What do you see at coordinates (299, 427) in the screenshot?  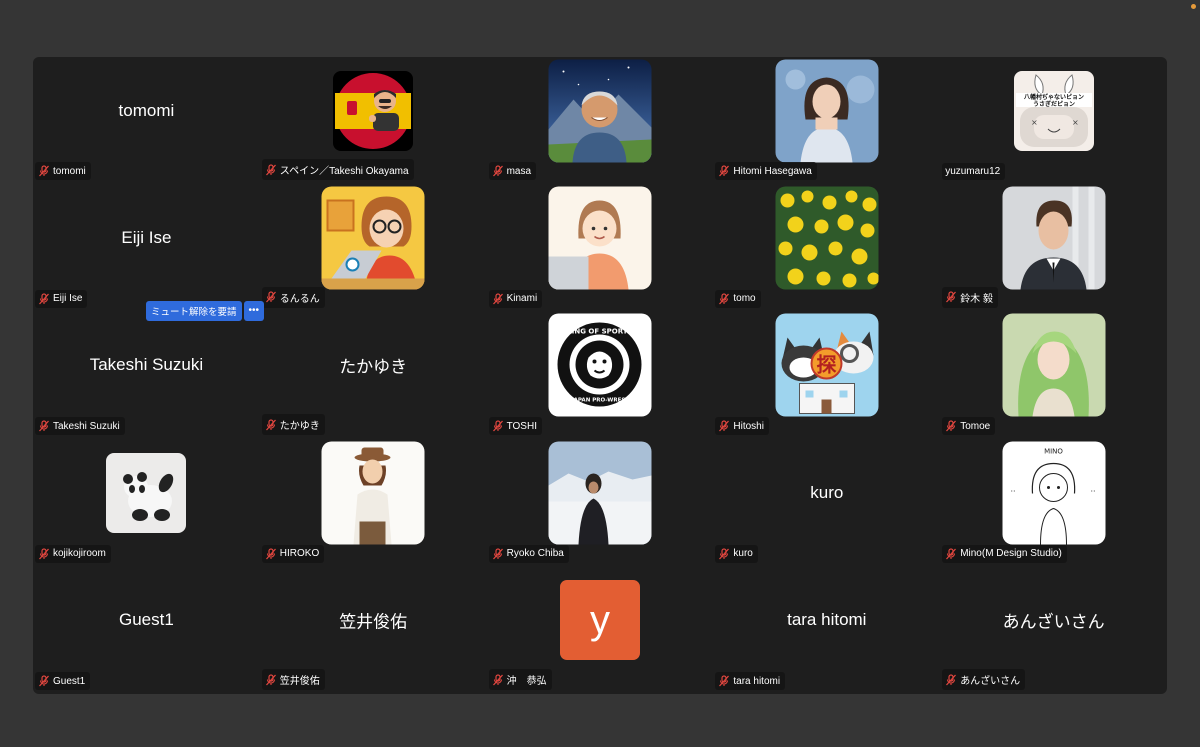 I see `participant-name: たかゆき` at bounding box center [299, 427].